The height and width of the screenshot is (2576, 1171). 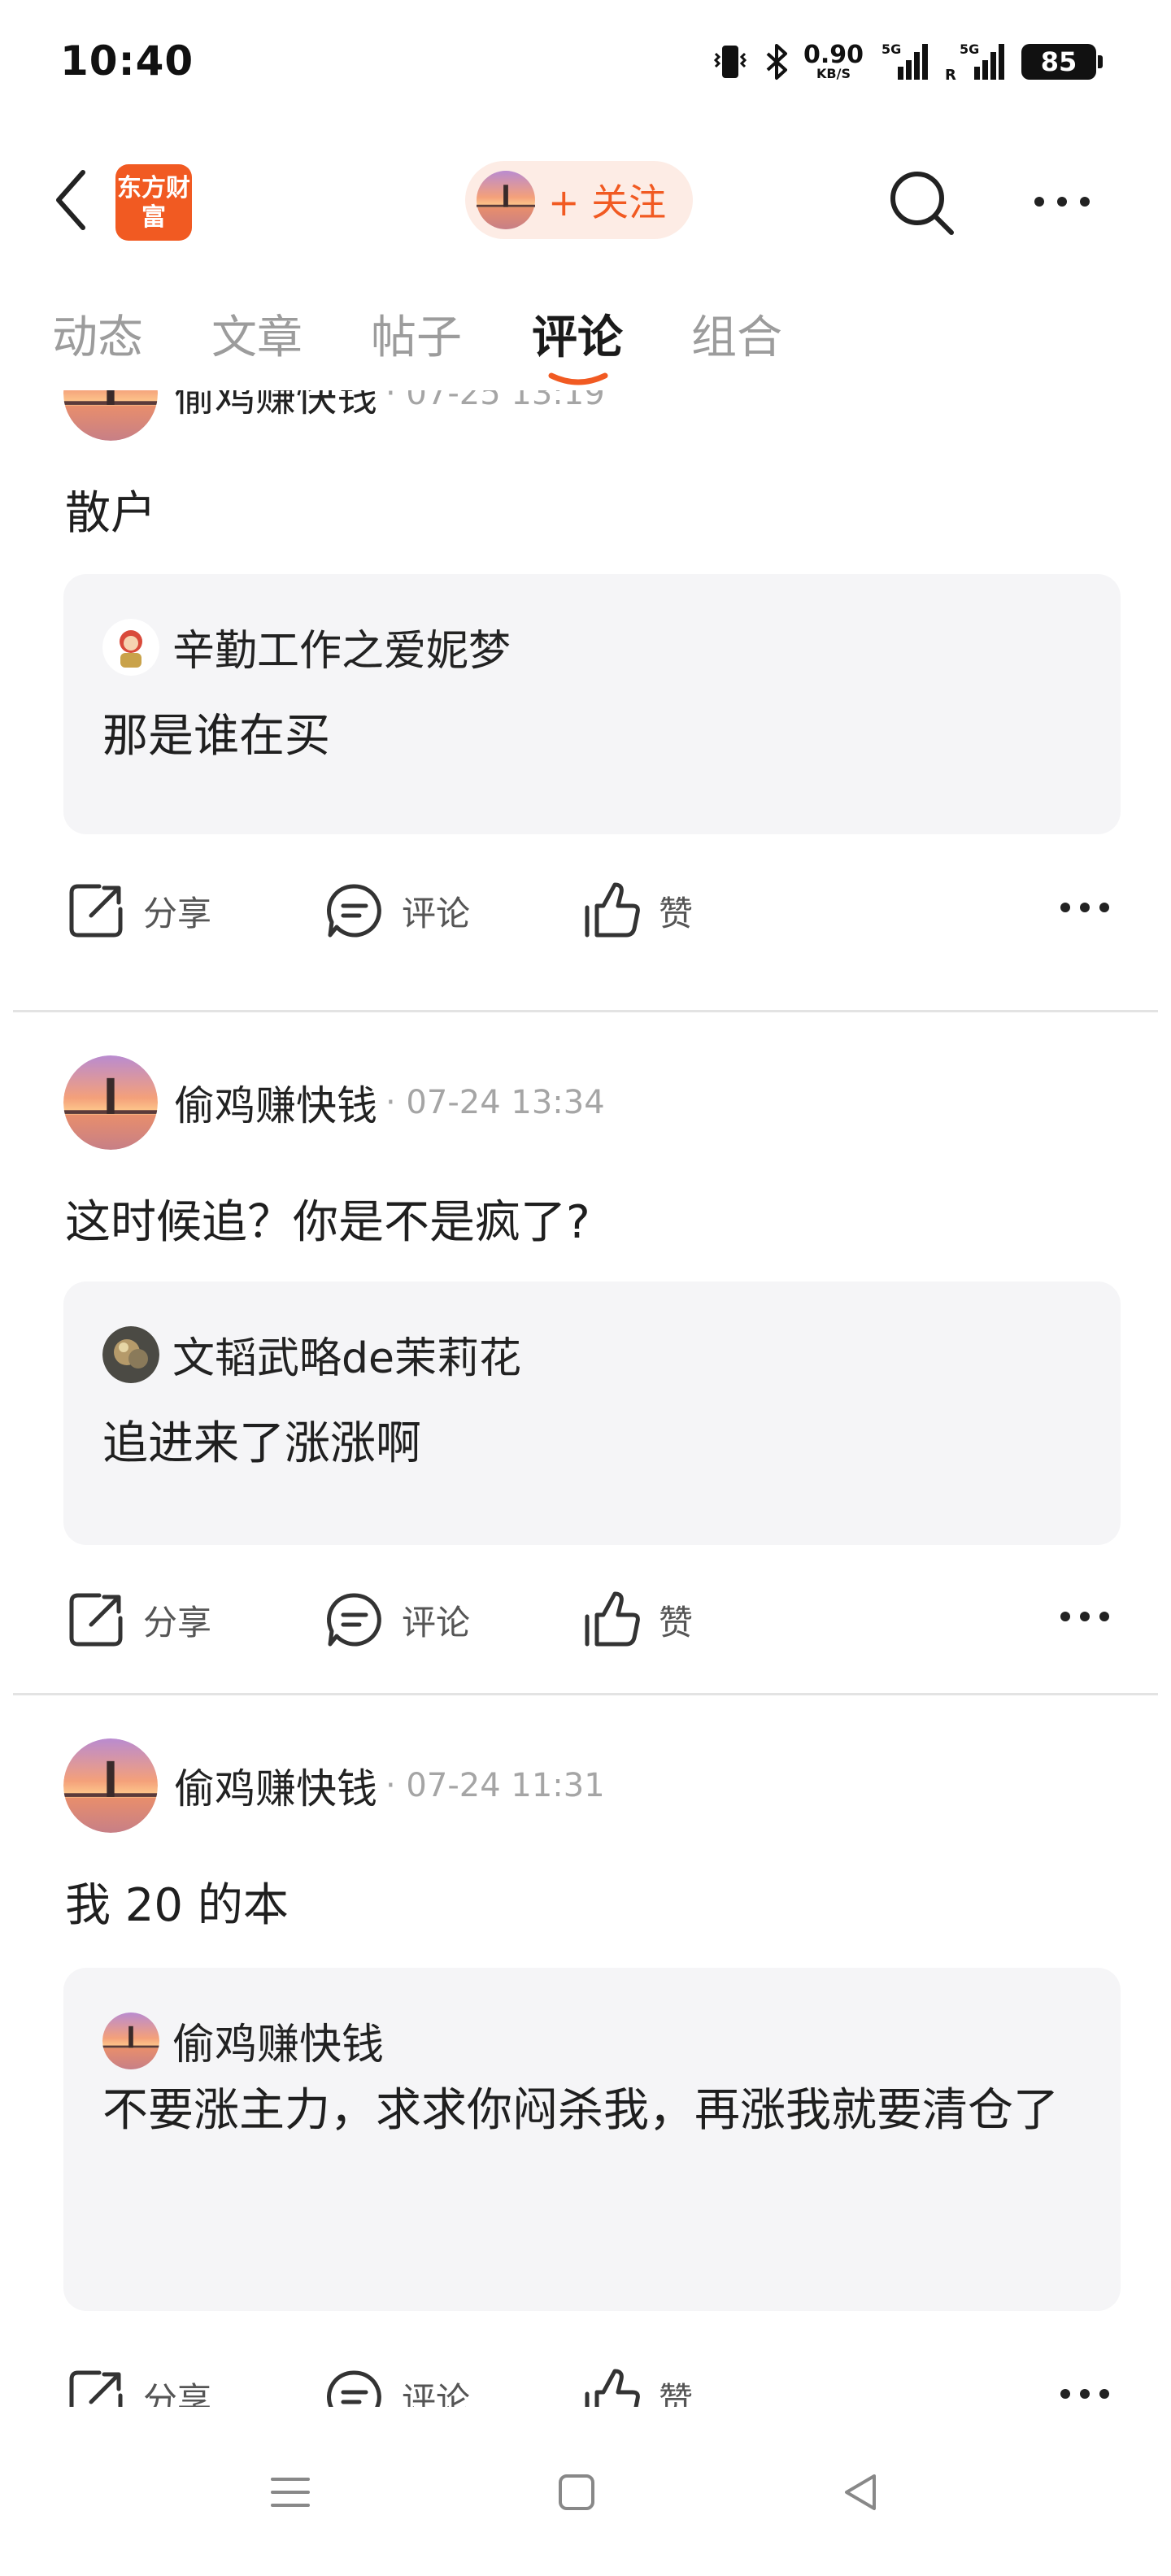 I want to click on profile-tabs: 动态 文章 帖子 评论 组合, so click(x=585, y=346).